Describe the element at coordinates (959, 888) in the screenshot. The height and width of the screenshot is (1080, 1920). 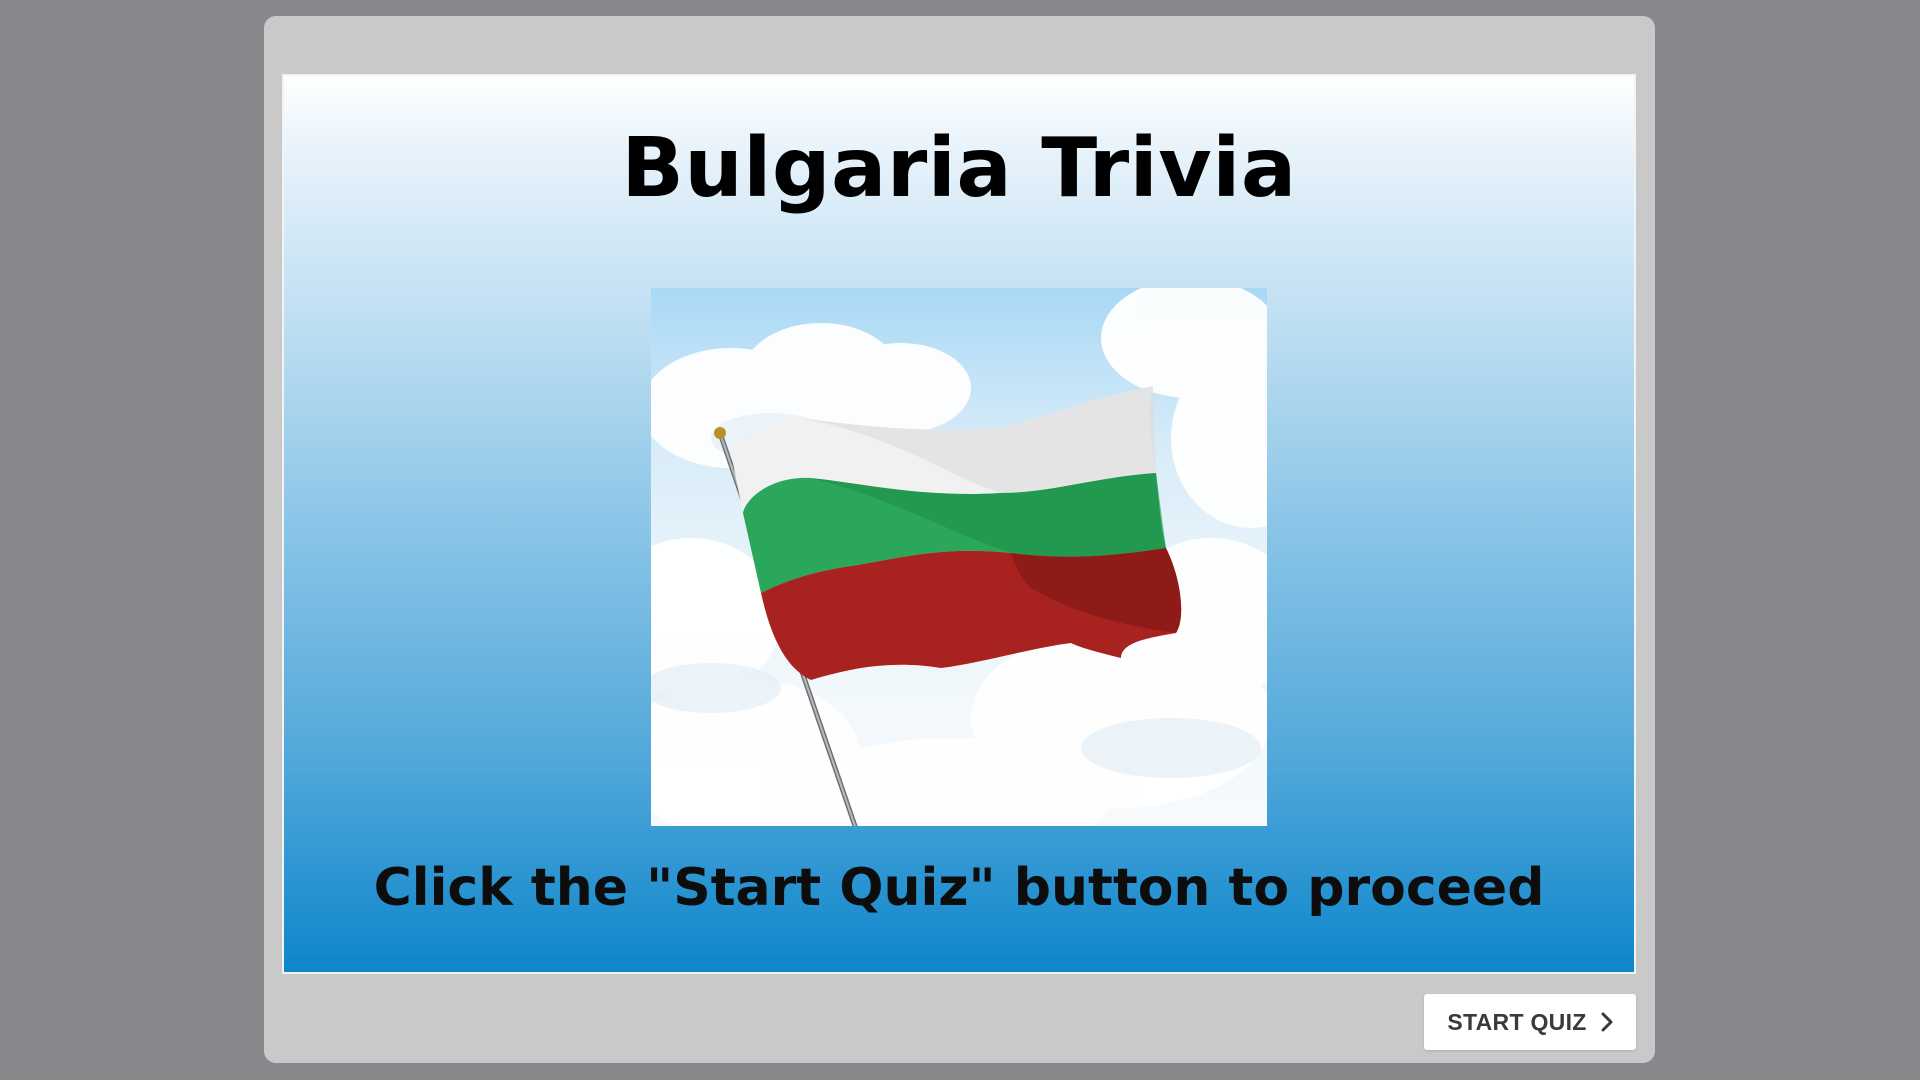
I see `slide-instruction: Click the "Start Quiz" button to proceed` at that location.